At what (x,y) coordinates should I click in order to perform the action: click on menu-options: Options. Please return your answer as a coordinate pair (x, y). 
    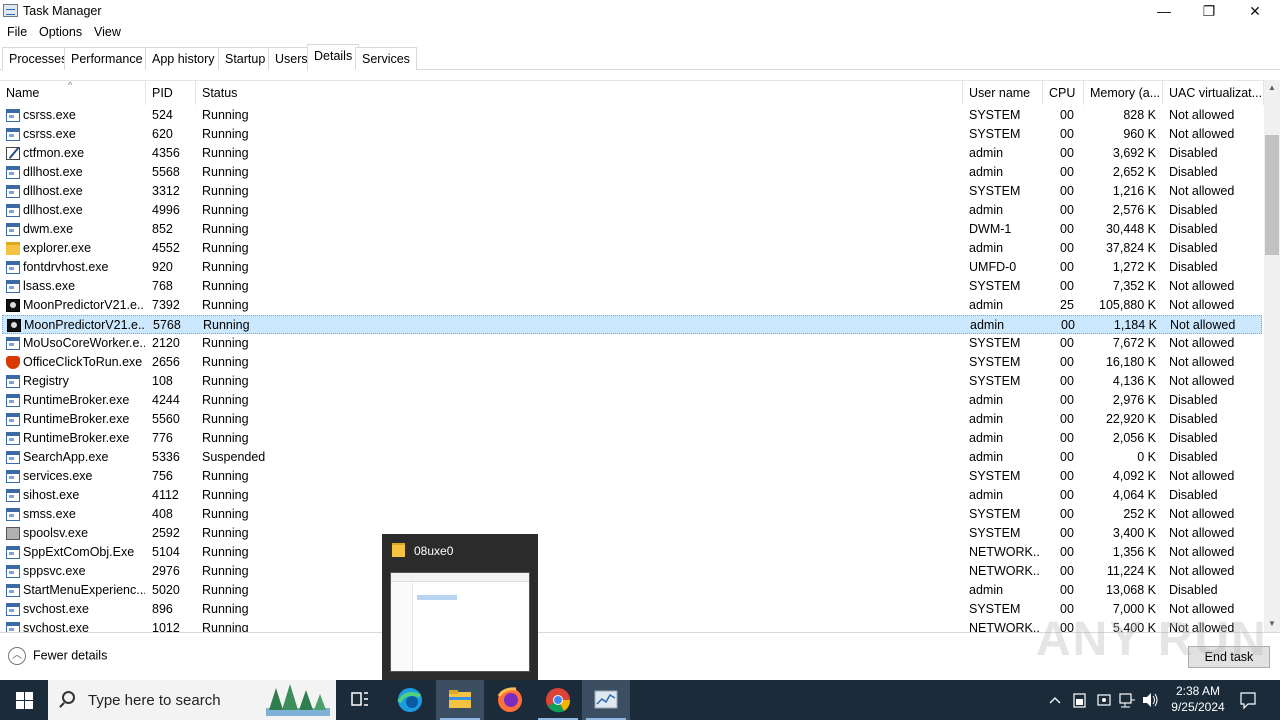
    Looking at the image, I should click on (60, 32).